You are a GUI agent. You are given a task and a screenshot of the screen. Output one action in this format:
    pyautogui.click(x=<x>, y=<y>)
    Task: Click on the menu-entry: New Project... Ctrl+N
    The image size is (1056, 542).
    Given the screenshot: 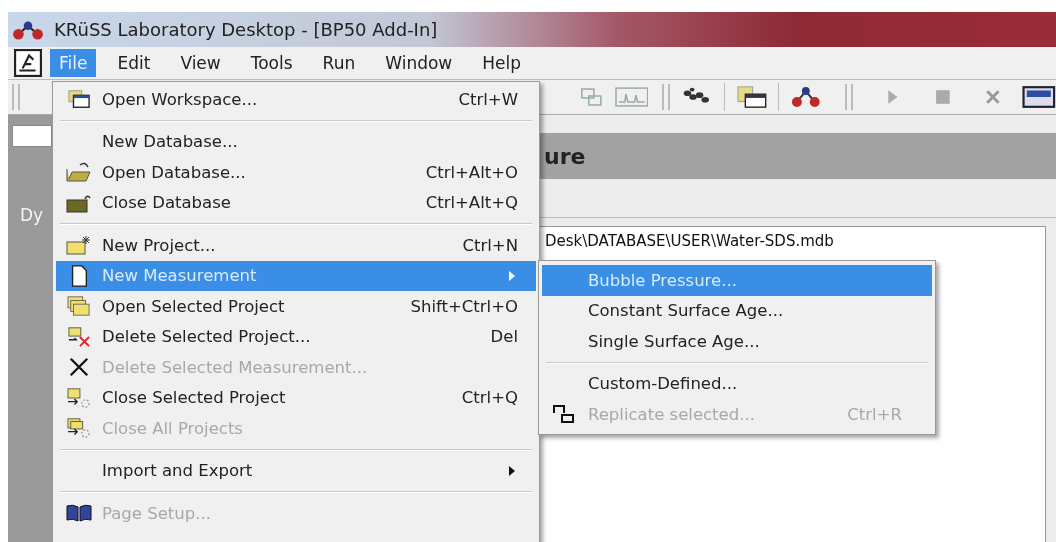 What is the action you would take?
    pyautogui.click(x=296, y=245)
    